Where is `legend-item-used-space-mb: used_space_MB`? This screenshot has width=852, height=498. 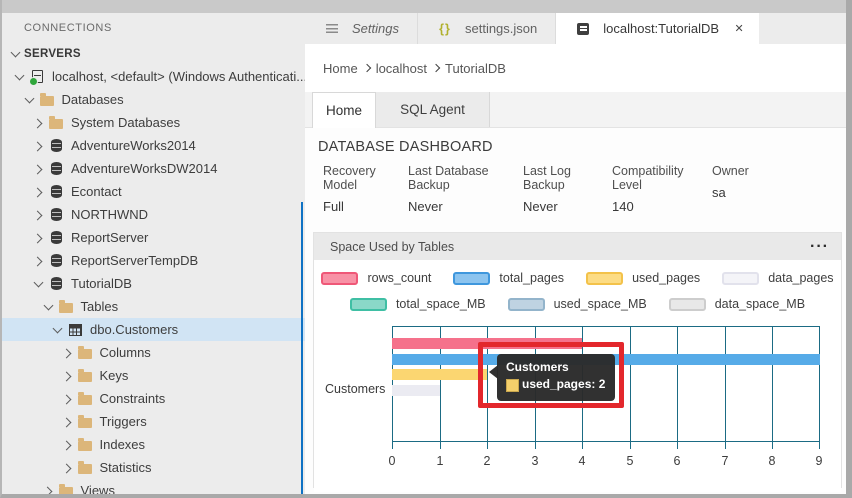 legend-item-used-space-mb: used_space_MB is located at coordinates (577, 304).